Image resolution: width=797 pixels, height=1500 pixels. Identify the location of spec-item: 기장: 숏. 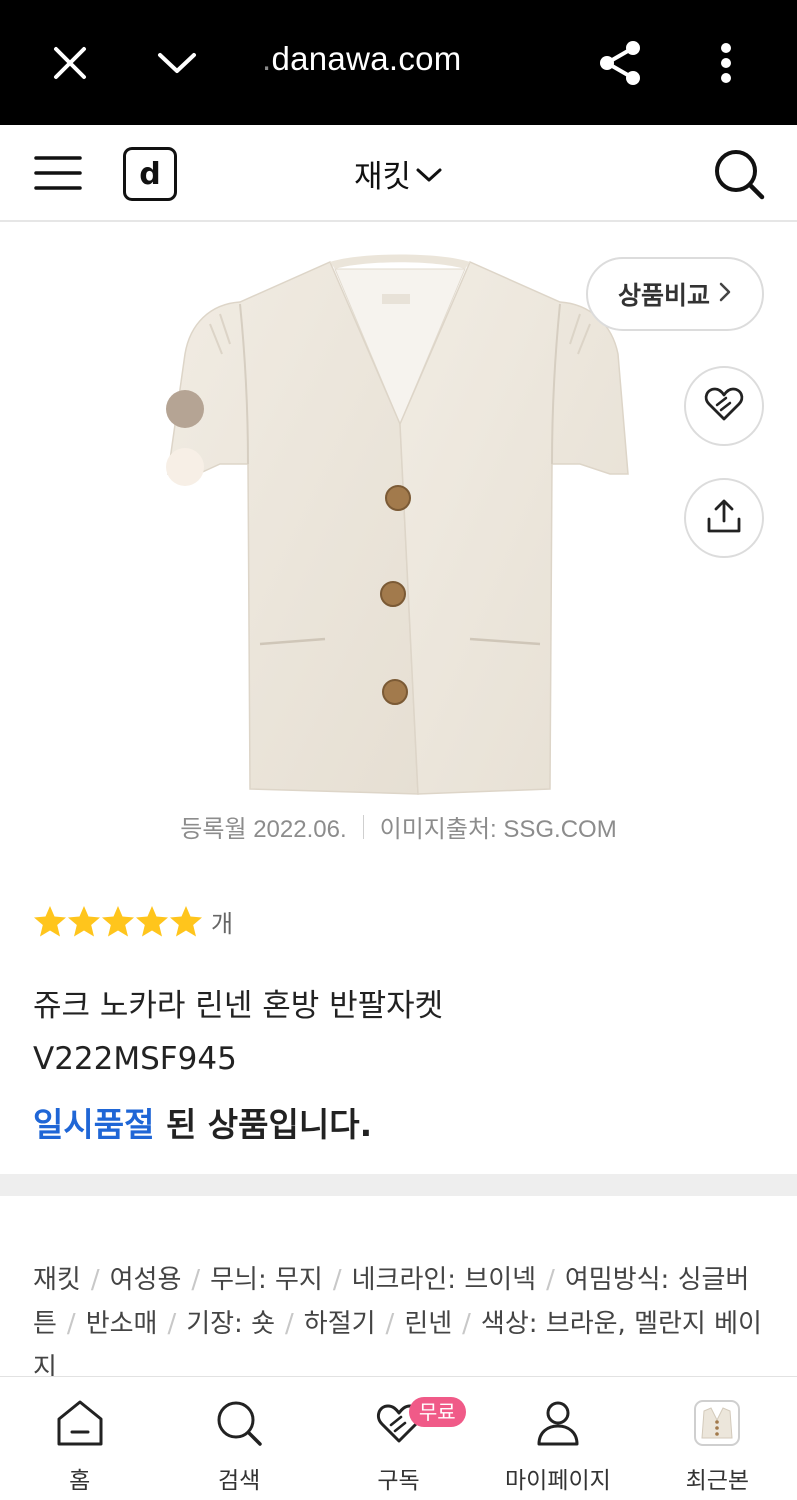
(231, 1324).